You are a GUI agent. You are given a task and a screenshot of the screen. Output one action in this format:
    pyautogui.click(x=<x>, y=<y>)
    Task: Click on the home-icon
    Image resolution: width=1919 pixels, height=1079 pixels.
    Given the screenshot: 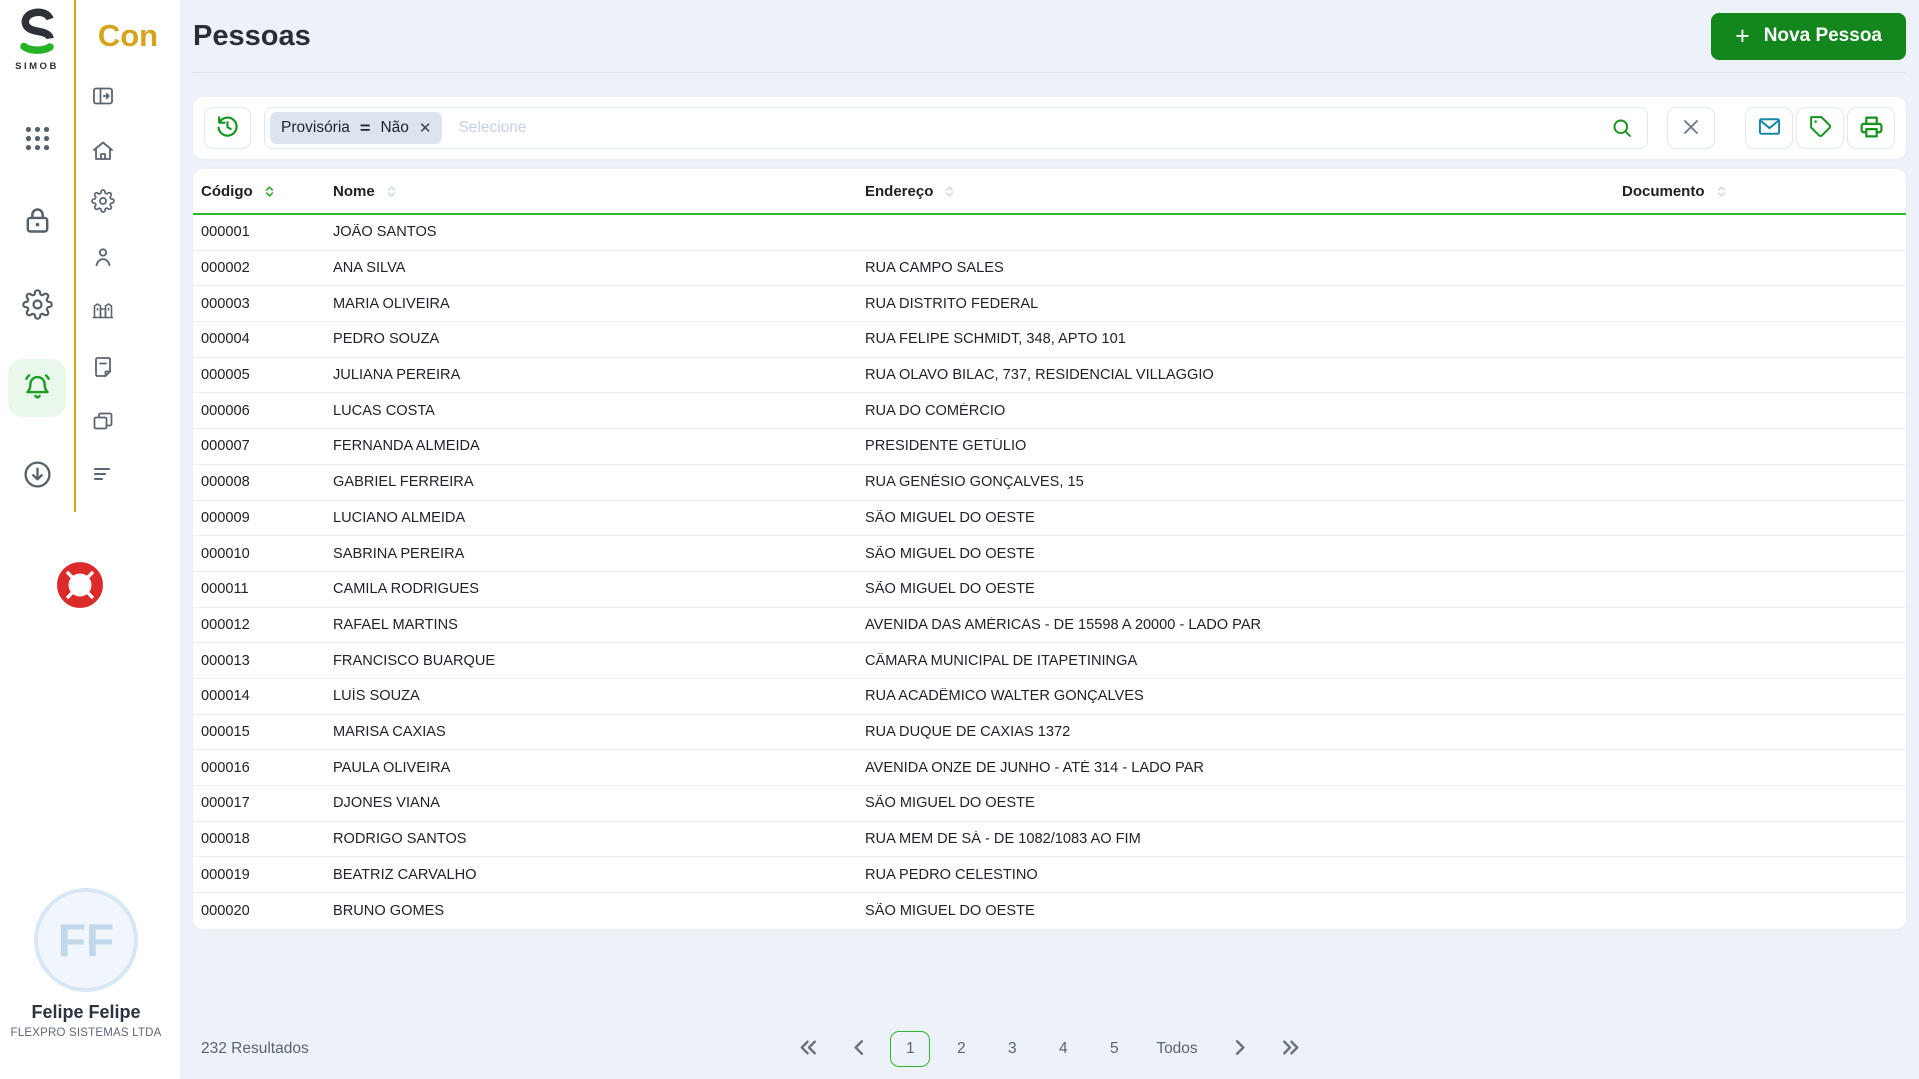 What is the action you would take?
    pyautogui.click(x=103, y=152)
    